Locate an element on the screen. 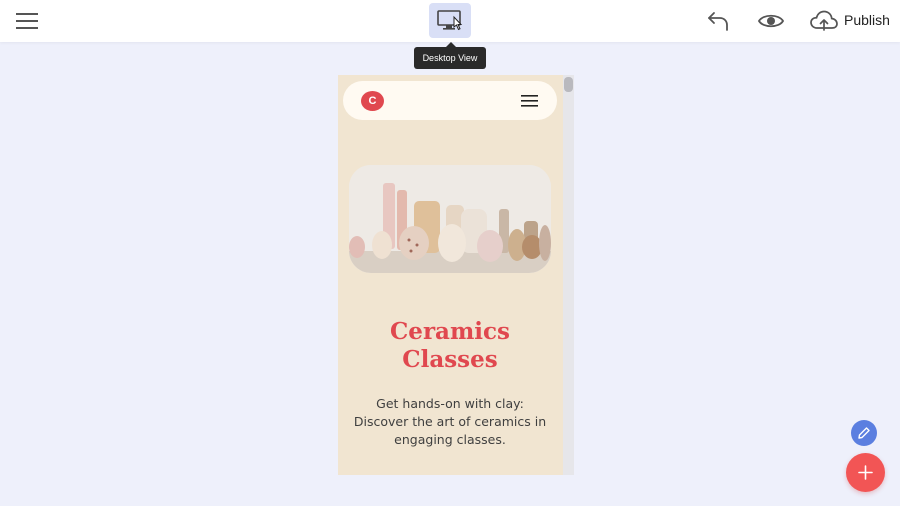 This screenshot has width=900, height=506. hero-image is located at coordinates (450, 219).